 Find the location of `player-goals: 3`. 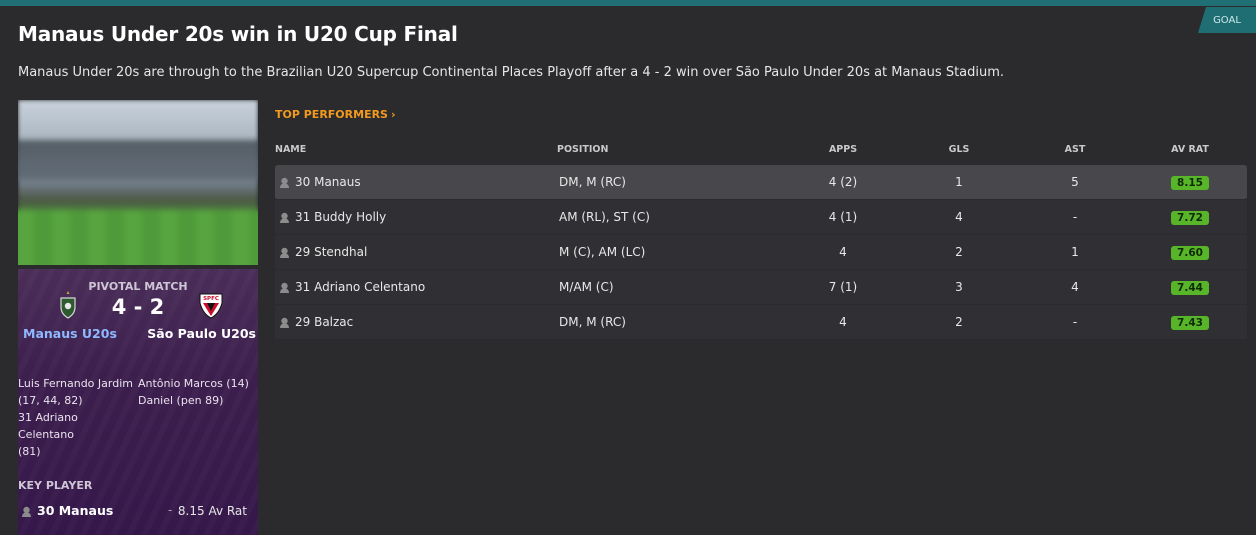

player-goals: 3 is located at coordinates (959, 287).